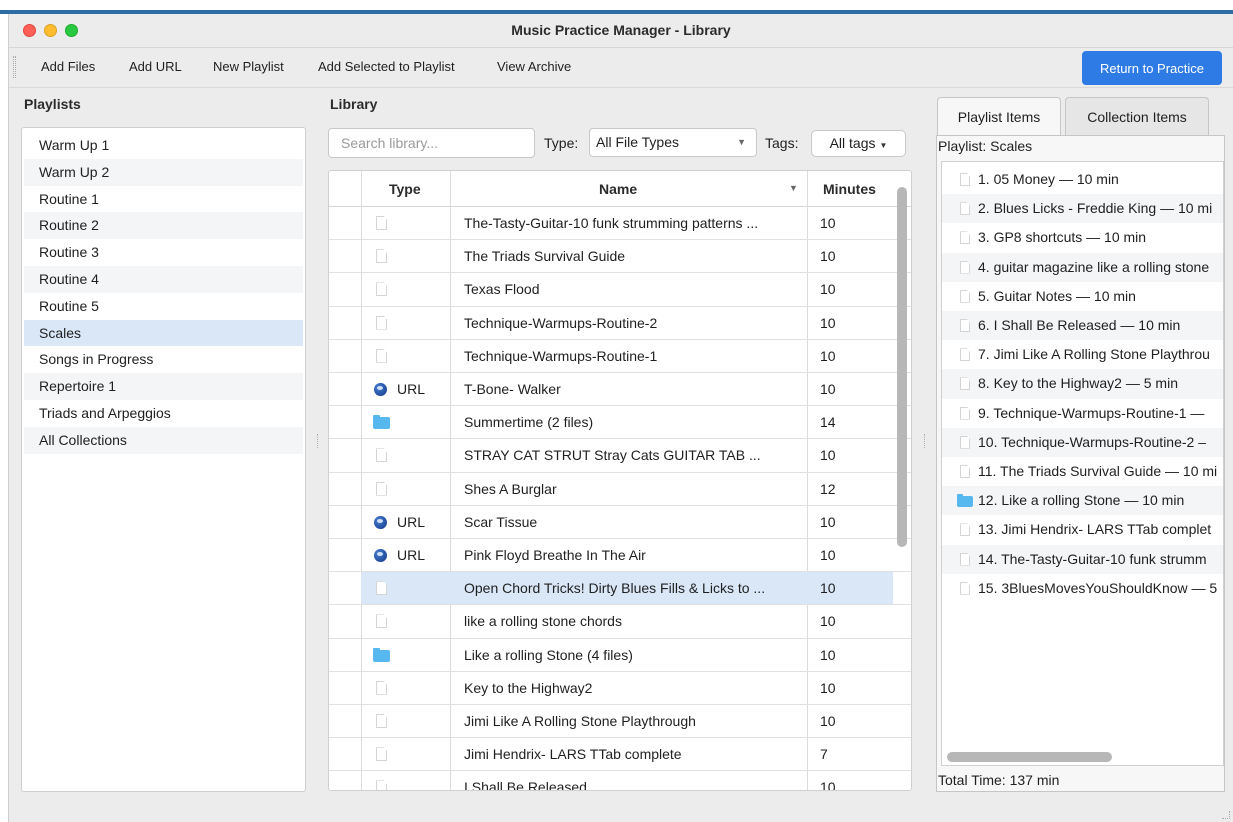 The height and width of the screenshot is (822, 1233). Describe the element at coordinates (620, 290) in the screenshot. I see `table-row: Texas Flood 10` at that location.